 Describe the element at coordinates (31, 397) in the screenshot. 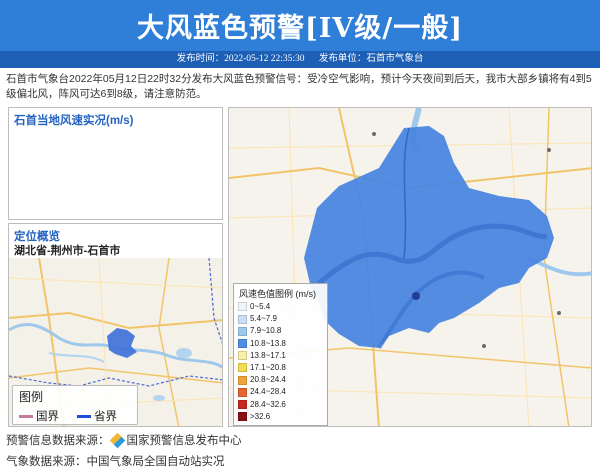

I see `legend-title: 图例` at that location.